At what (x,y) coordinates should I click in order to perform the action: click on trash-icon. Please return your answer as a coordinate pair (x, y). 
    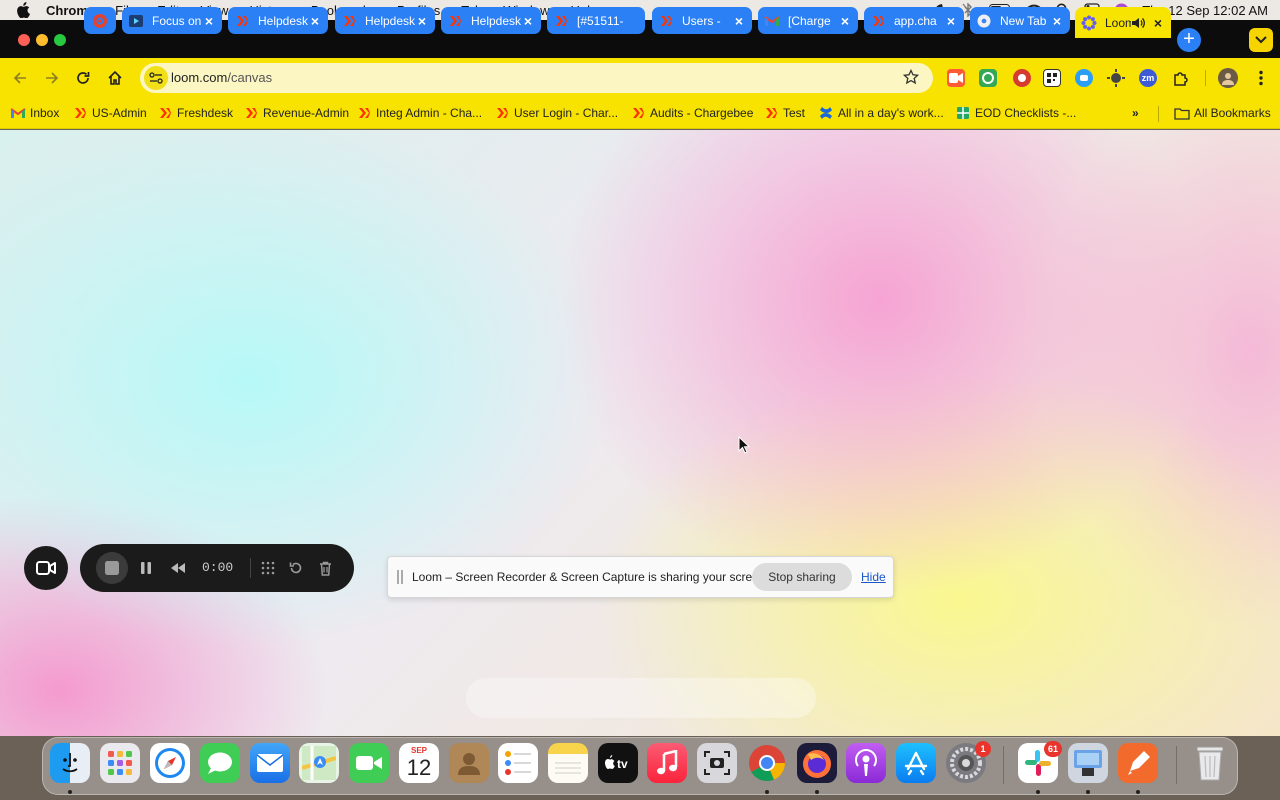
    Looking at the image, I should click on (1210, 763).